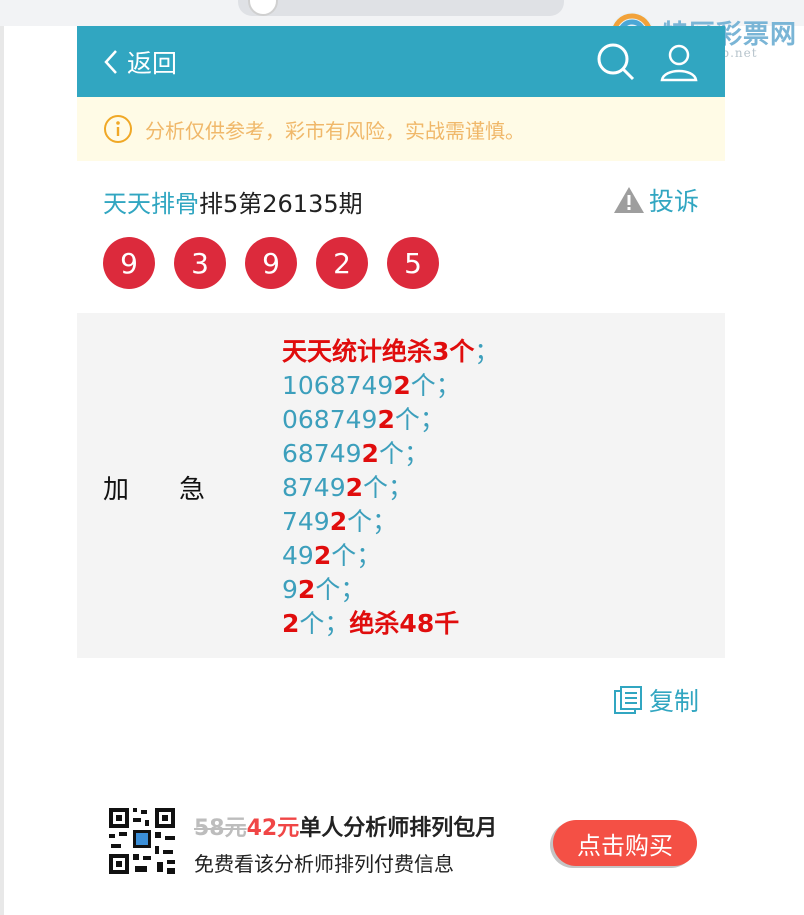 This screenshot has height=915, width=804. I want to click on new-price: 42元, so click(273, 828).